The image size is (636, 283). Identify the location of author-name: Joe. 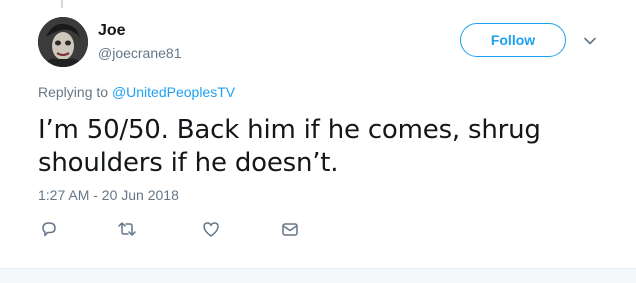
(112, 31).